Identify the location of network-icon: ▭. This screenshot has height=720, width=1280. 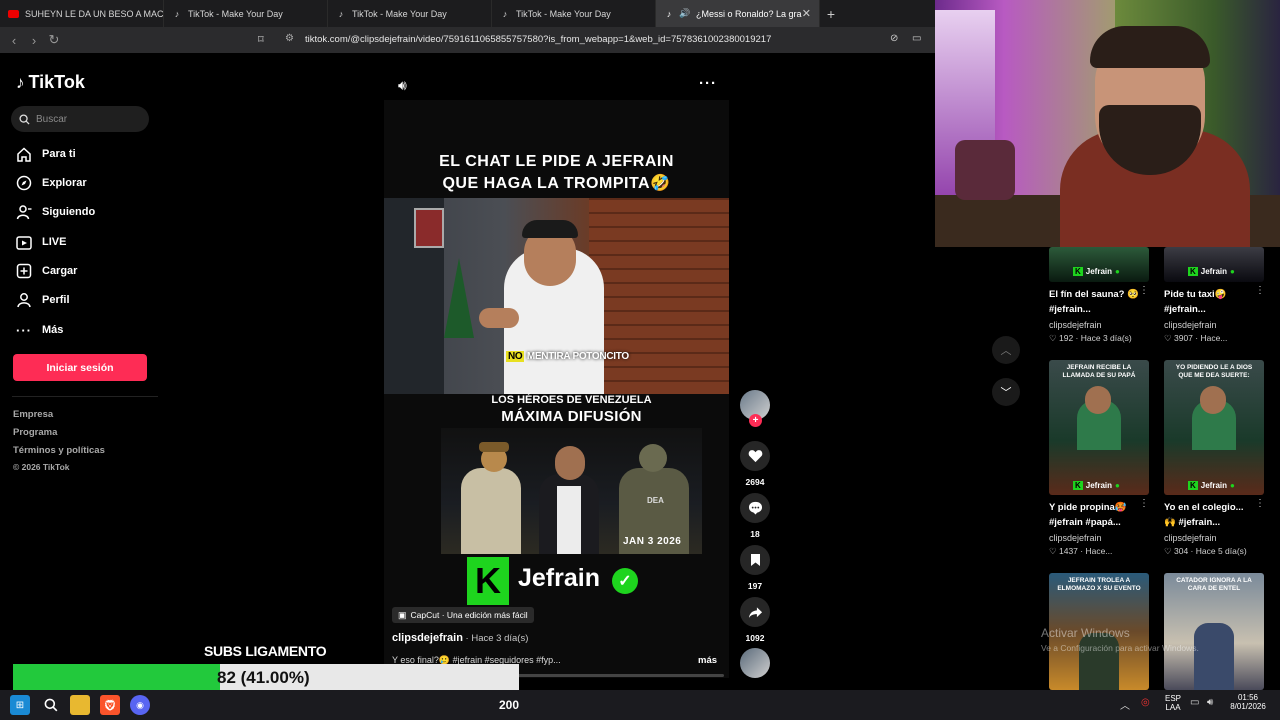
(1194, 702).